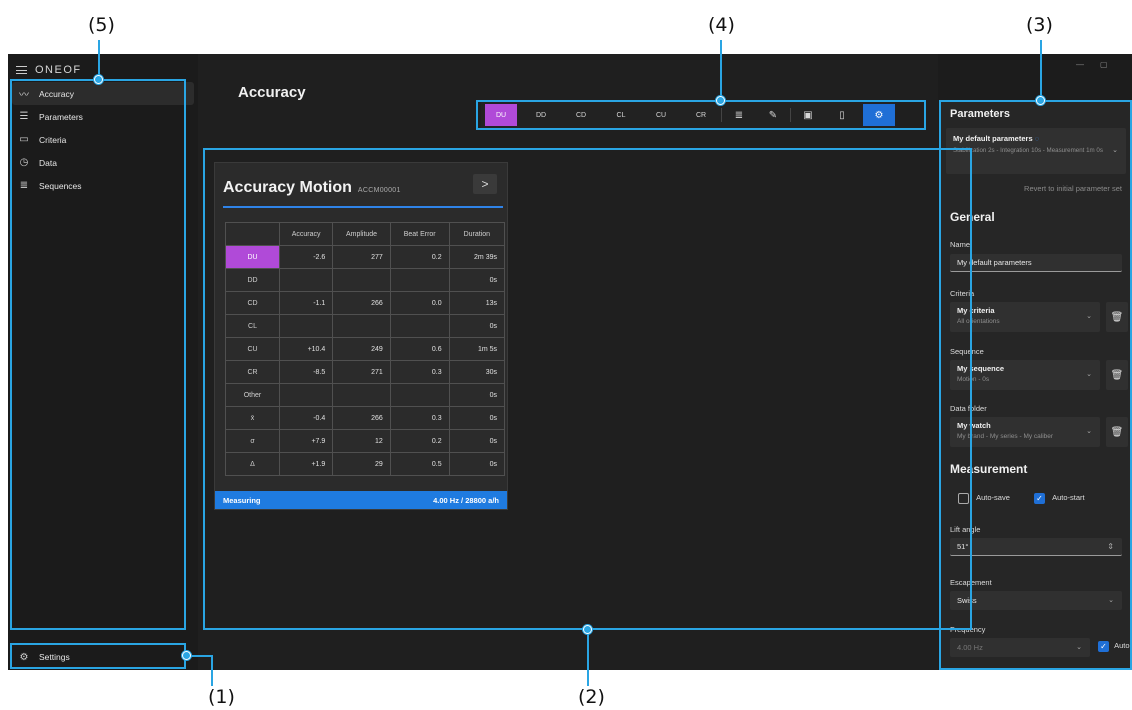  I want to click on criteria-dropdown: My criteria All orientations ⌄, so click(1025, 317).